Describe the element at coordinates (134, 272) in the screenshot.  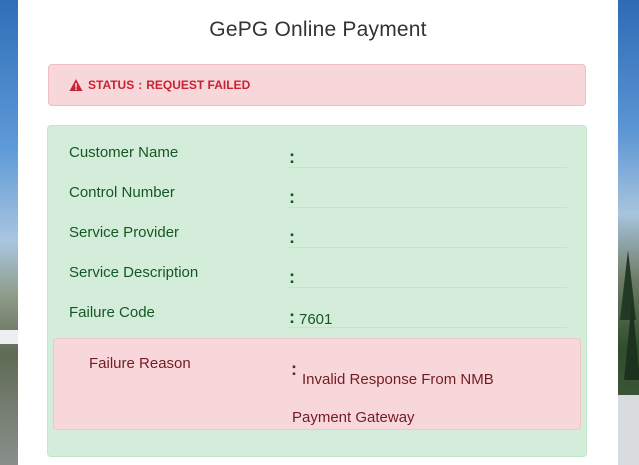
I see `detail-label: Service Description` at that location.